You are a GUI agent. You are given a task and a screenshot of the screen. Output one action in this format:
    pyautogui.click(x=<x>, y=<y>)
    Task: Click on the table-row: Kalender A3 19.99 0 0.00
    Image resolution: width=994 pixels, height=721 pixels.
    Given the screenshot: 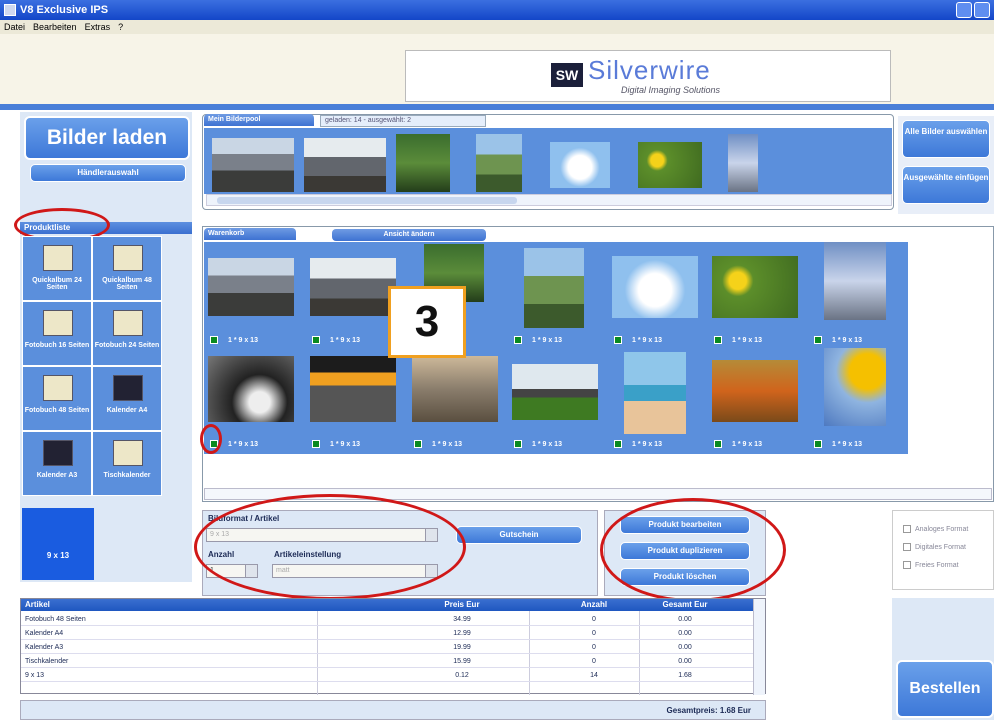 What is the action you would take?
    pyautogui.click(x=387, y=647)
    